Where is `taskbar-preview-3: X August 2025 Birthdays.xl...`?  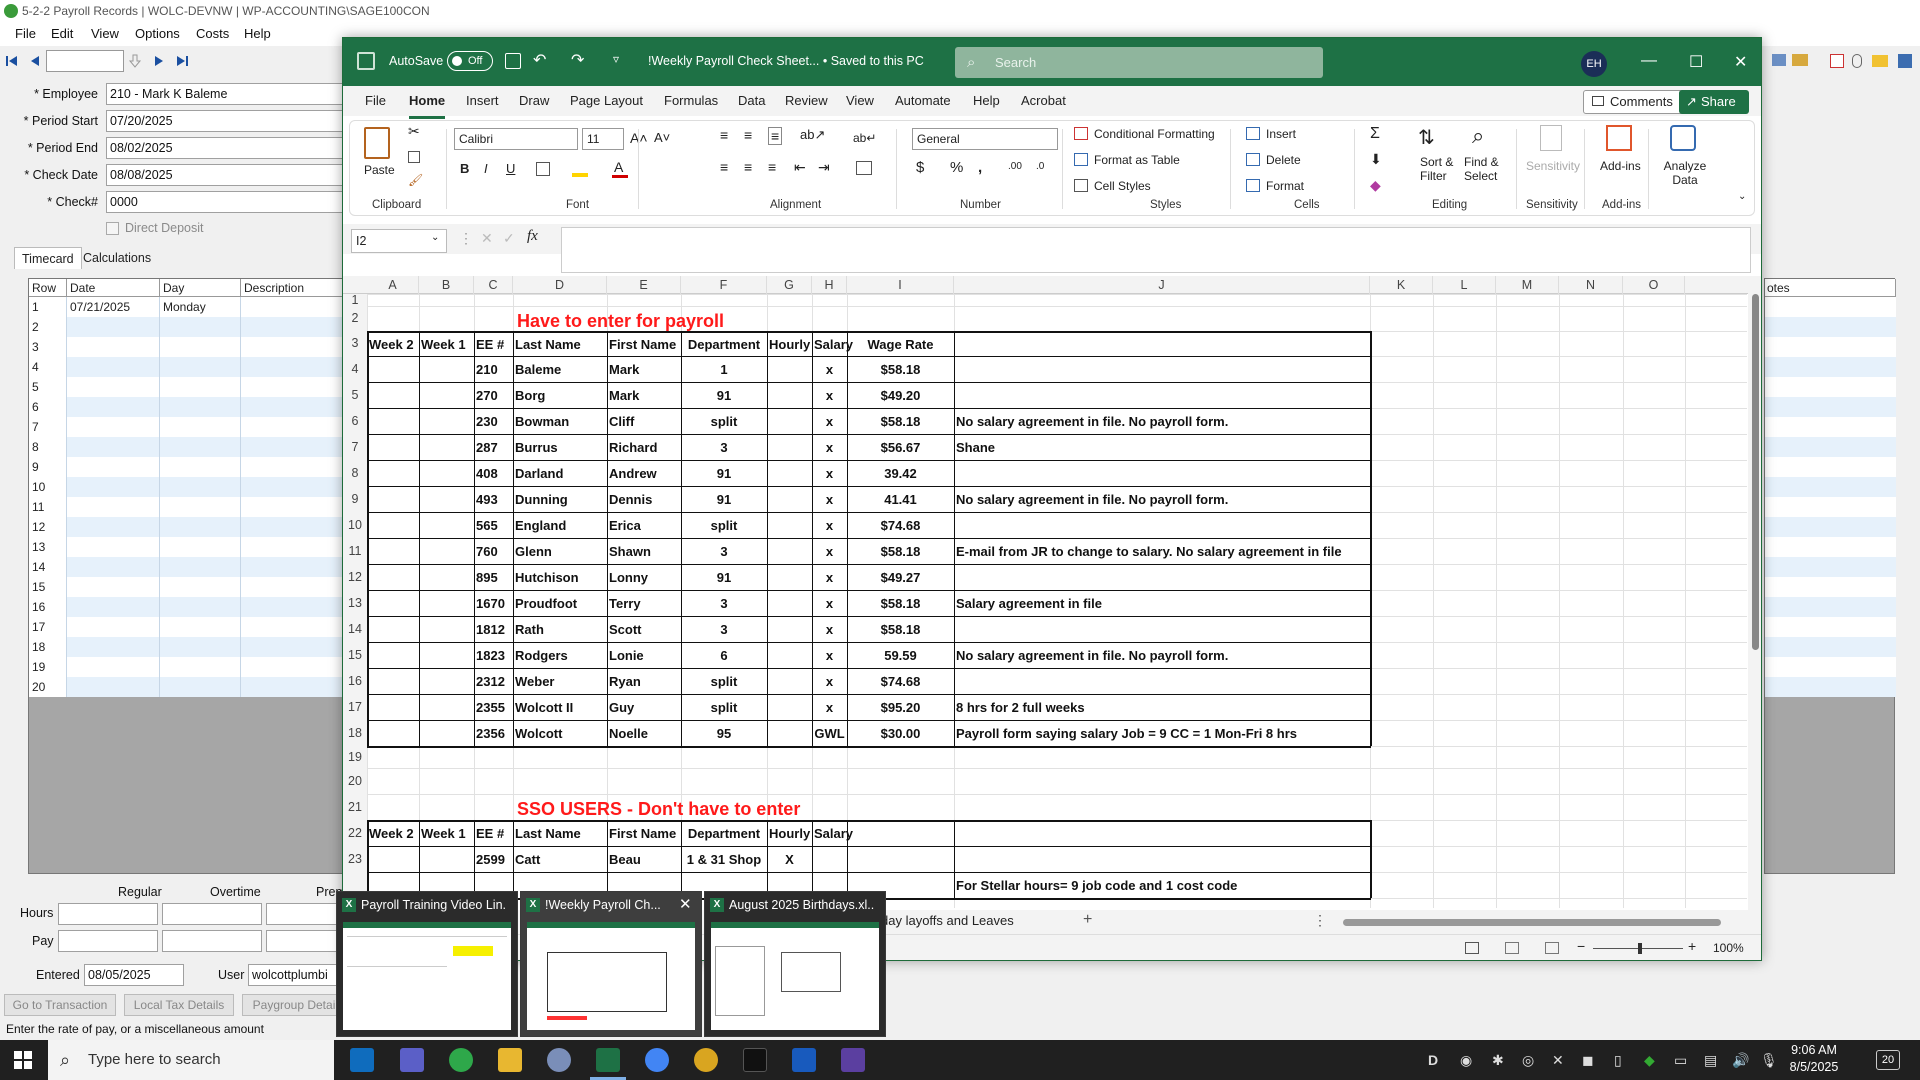
taskbar-preview-3: X August 2025 Birthdays.xl... is located at coordinates (795, 964).